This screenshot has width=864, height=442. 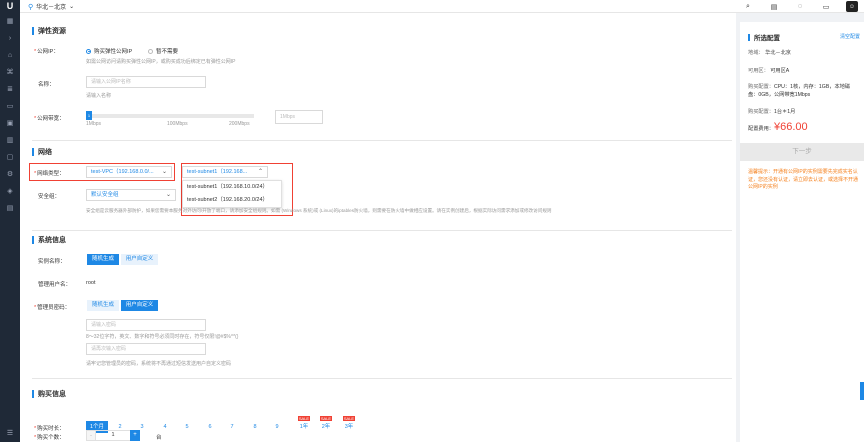 I want to click on summary-price: ¥66.00, so click(x=791, y=127).